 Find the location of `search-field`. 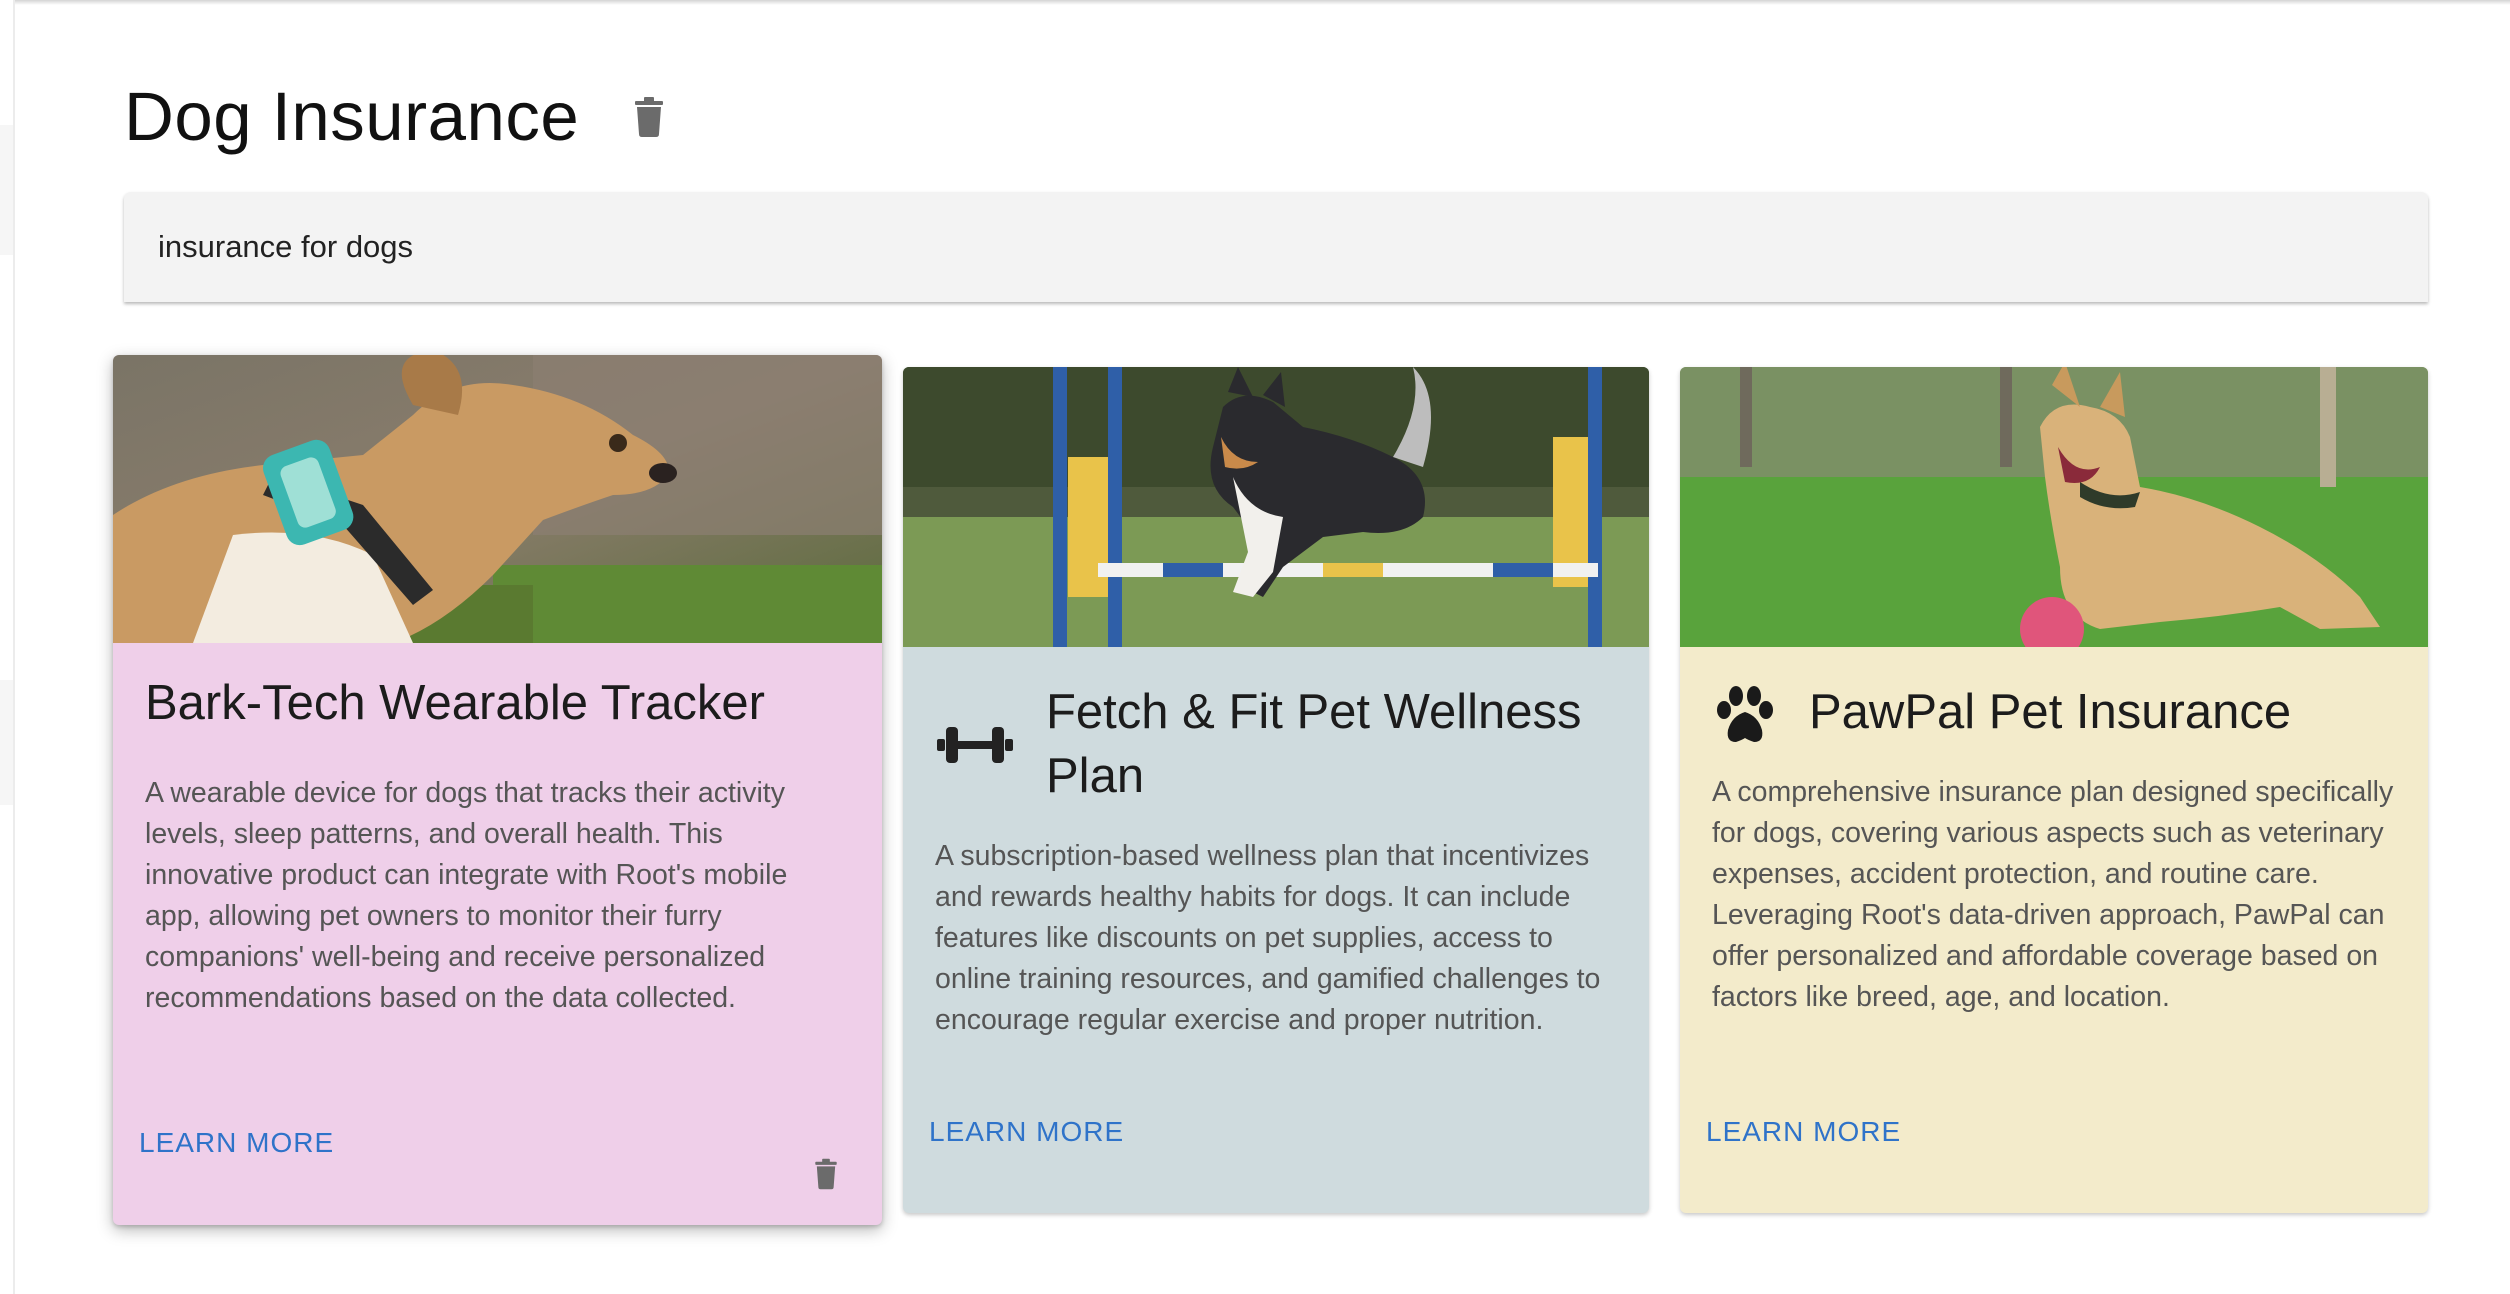

search-field is located at coordinates (1276, 247).